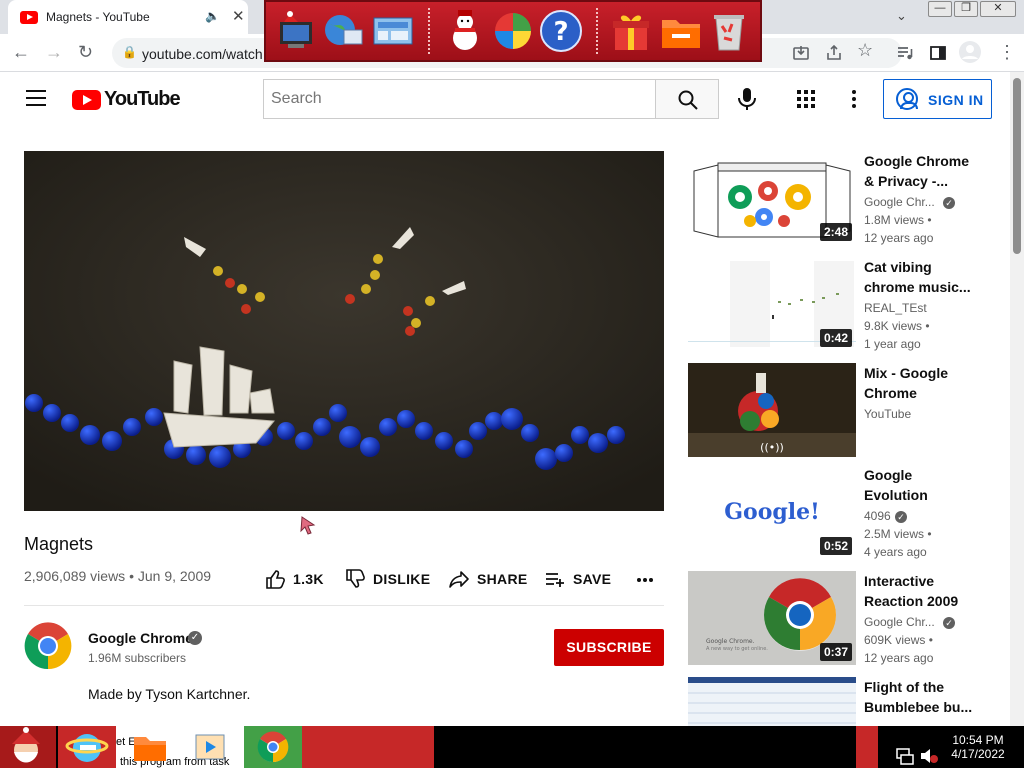 Image resolution: width=1024 pixels, height=777 pixels. Describe the element at coordinates (898, 220) in the screenshot. I see `recommended-video-views: 1.8M views •` at that location.